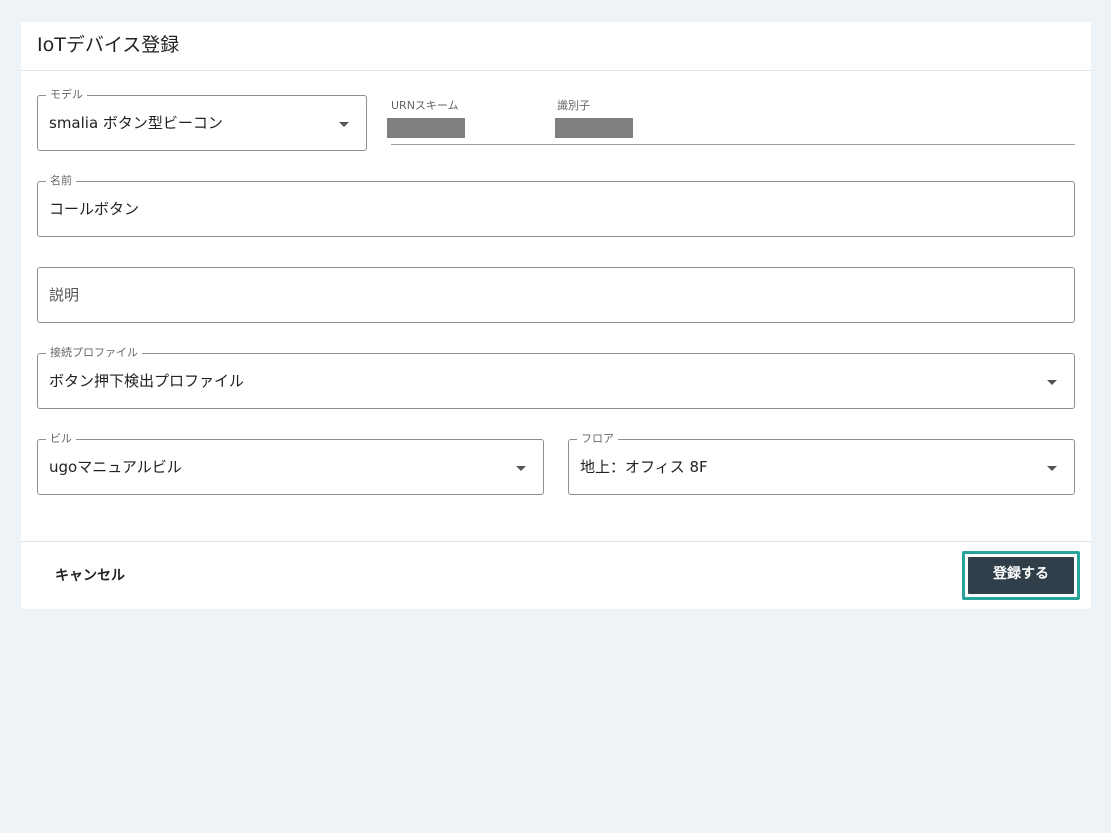 The width and height of the screenshot is (1111, 833). Describe the element at coordinates (61, 181) in the screenshot. I see `name-label: 名前` at that location.